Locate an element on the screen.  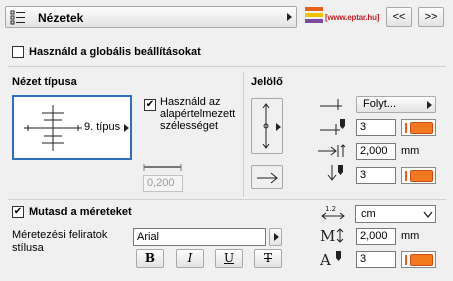
marker-size-input: 2,000 is located at coordinates (376, 151).